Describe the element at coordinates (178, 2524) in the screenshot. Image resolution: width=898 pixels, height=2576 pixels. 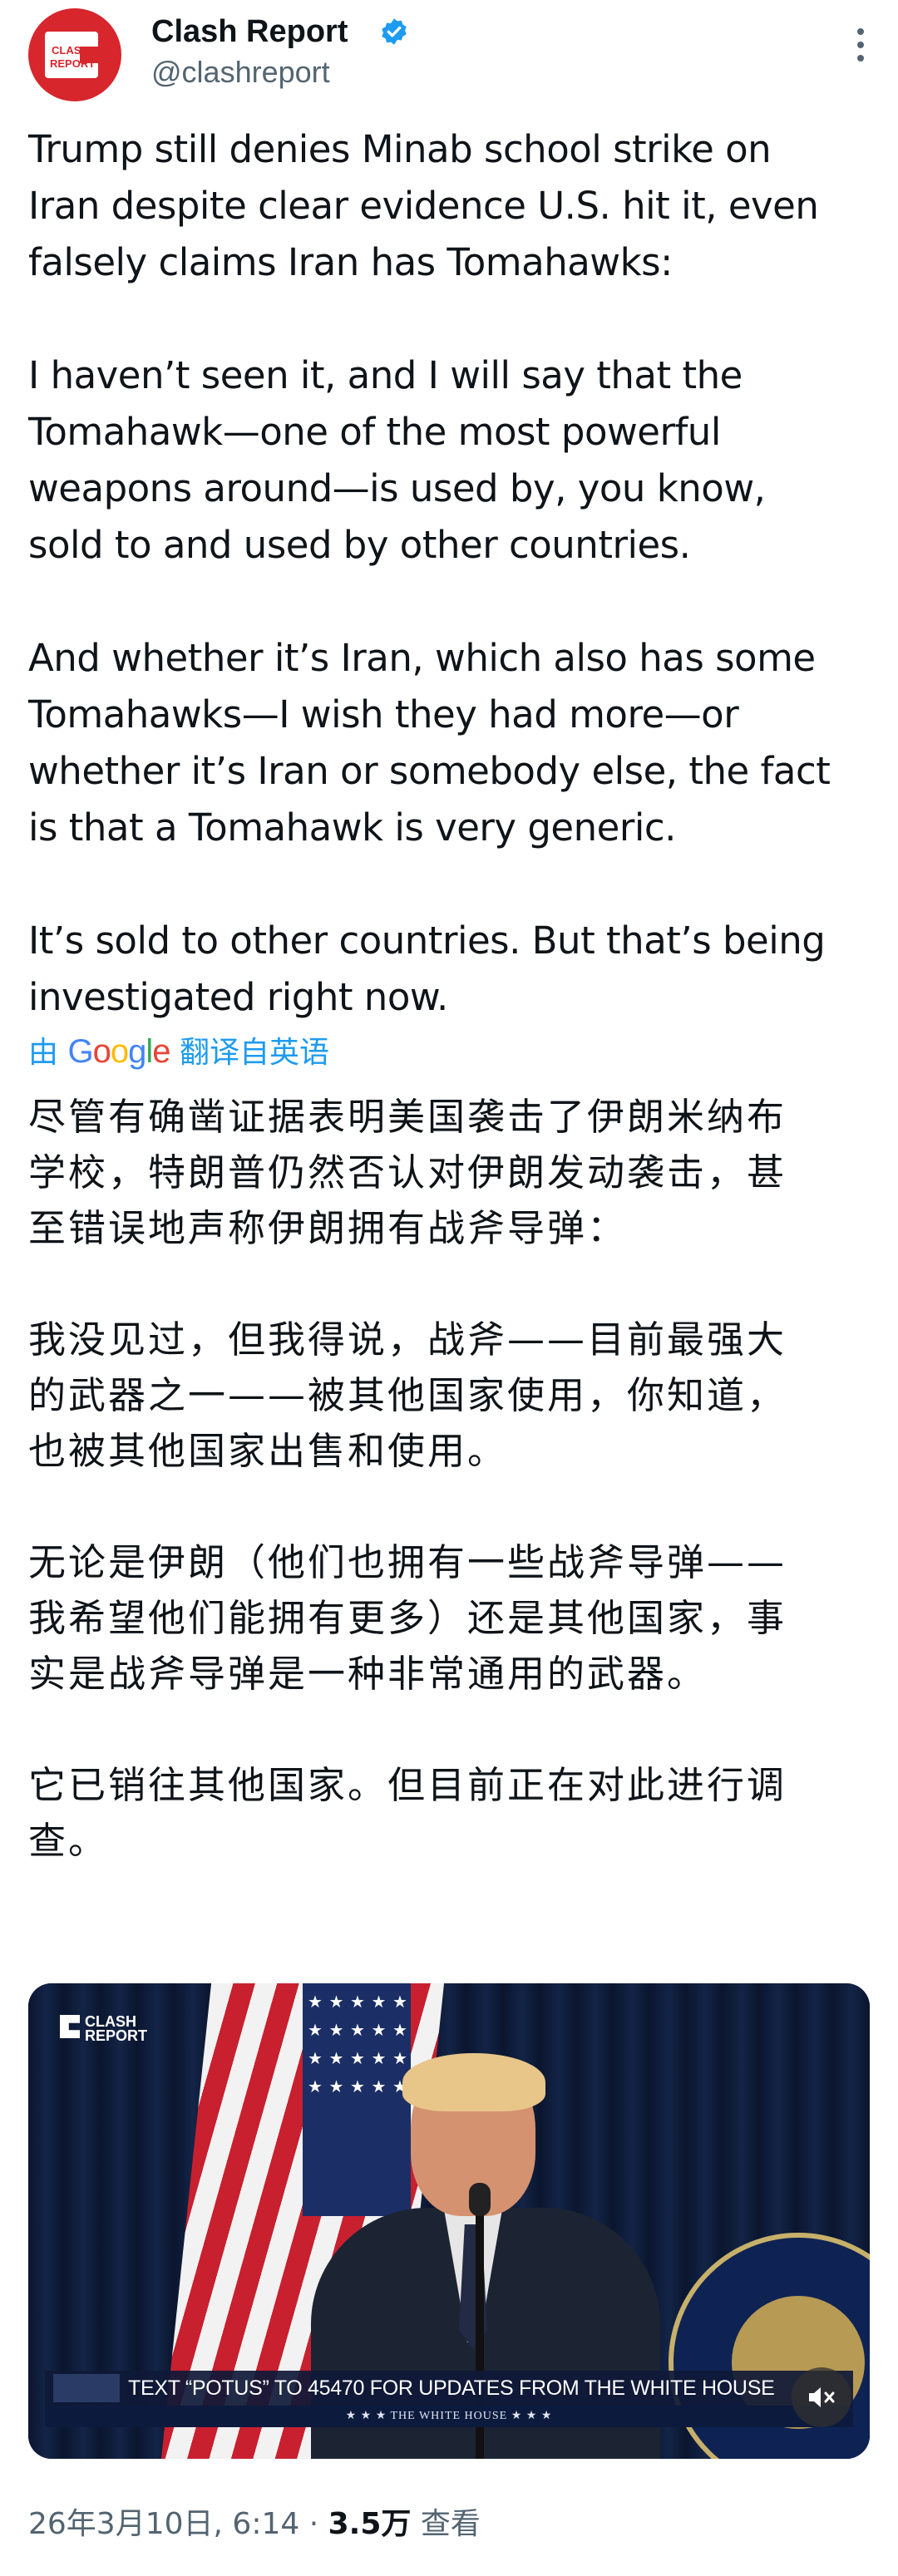
I see `tweet-timestamp: 26年3月10日, 6:14 ·` at that location.